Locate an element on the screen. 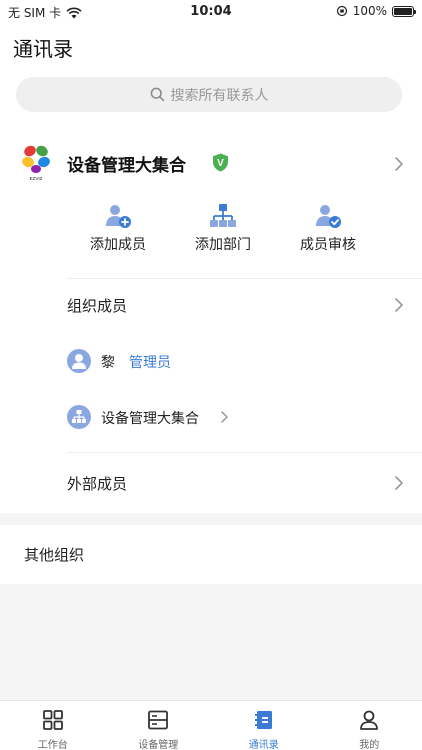  tab-label: 通讯录 is located at coordinates (263, 745).